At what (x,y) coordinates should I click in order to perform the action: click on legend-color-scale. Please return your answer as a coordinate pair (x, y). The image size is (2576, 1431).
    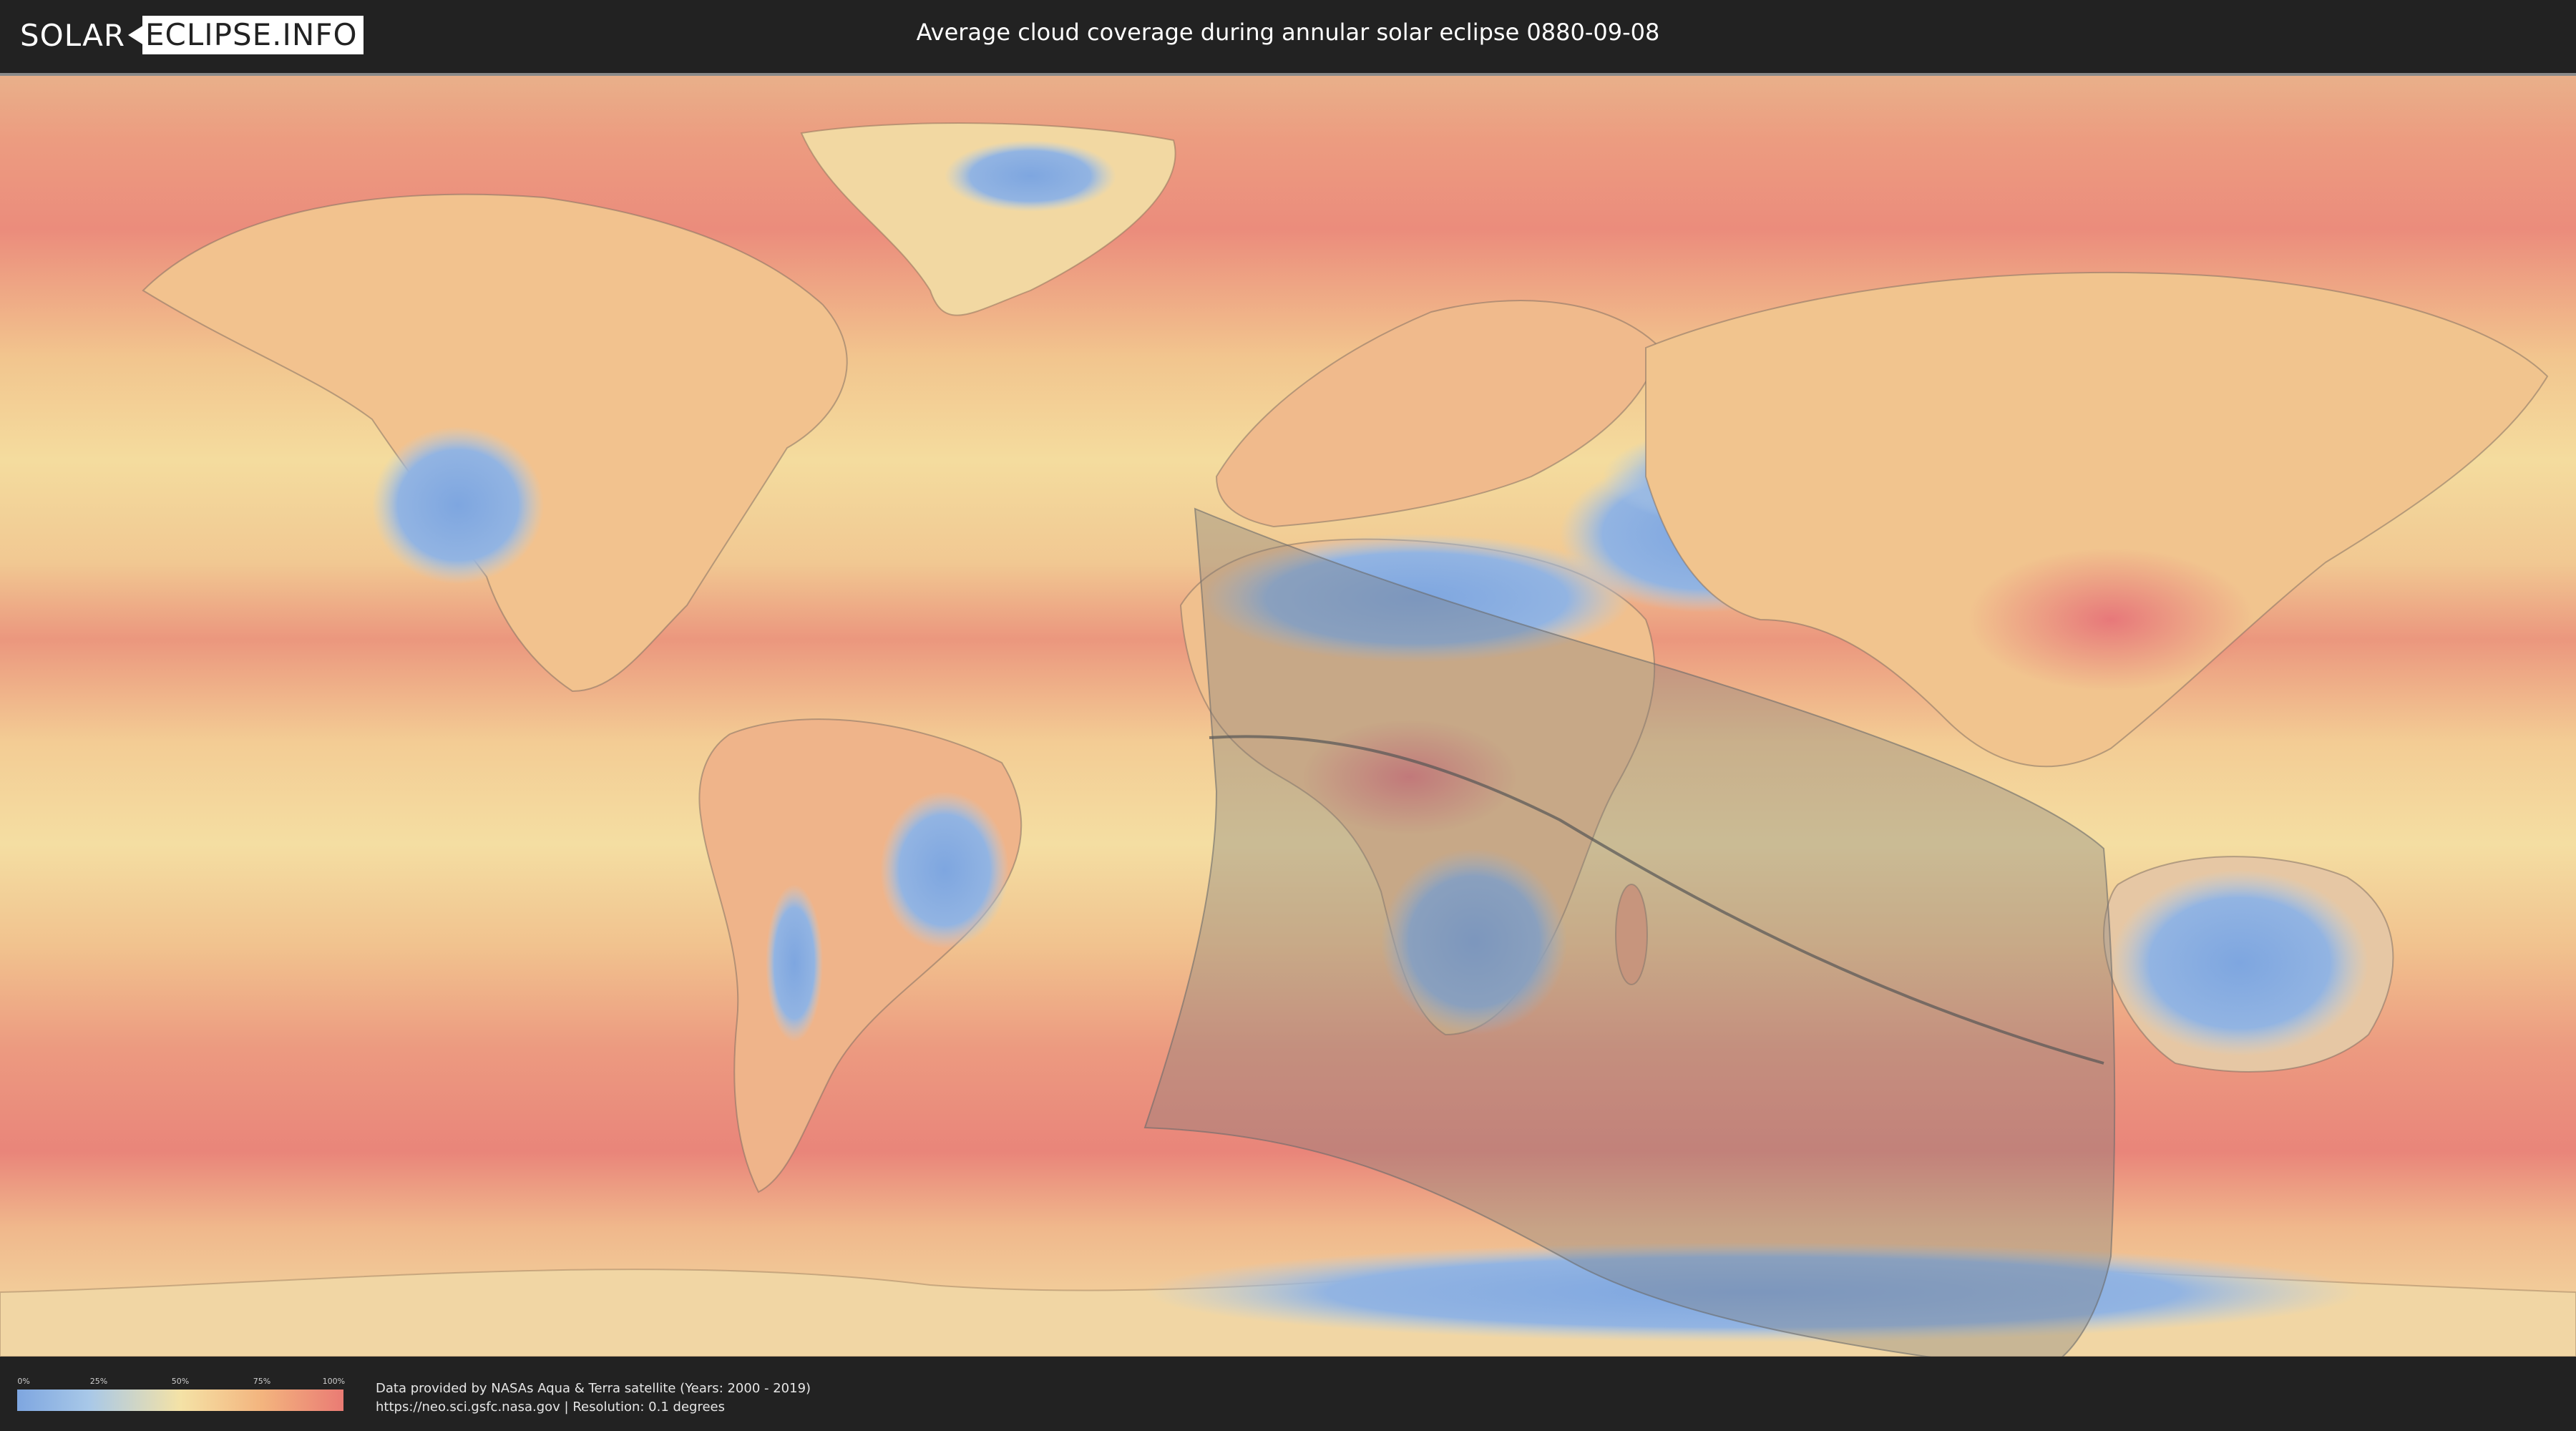
    Looking at the image, I should click on (180, 1400).